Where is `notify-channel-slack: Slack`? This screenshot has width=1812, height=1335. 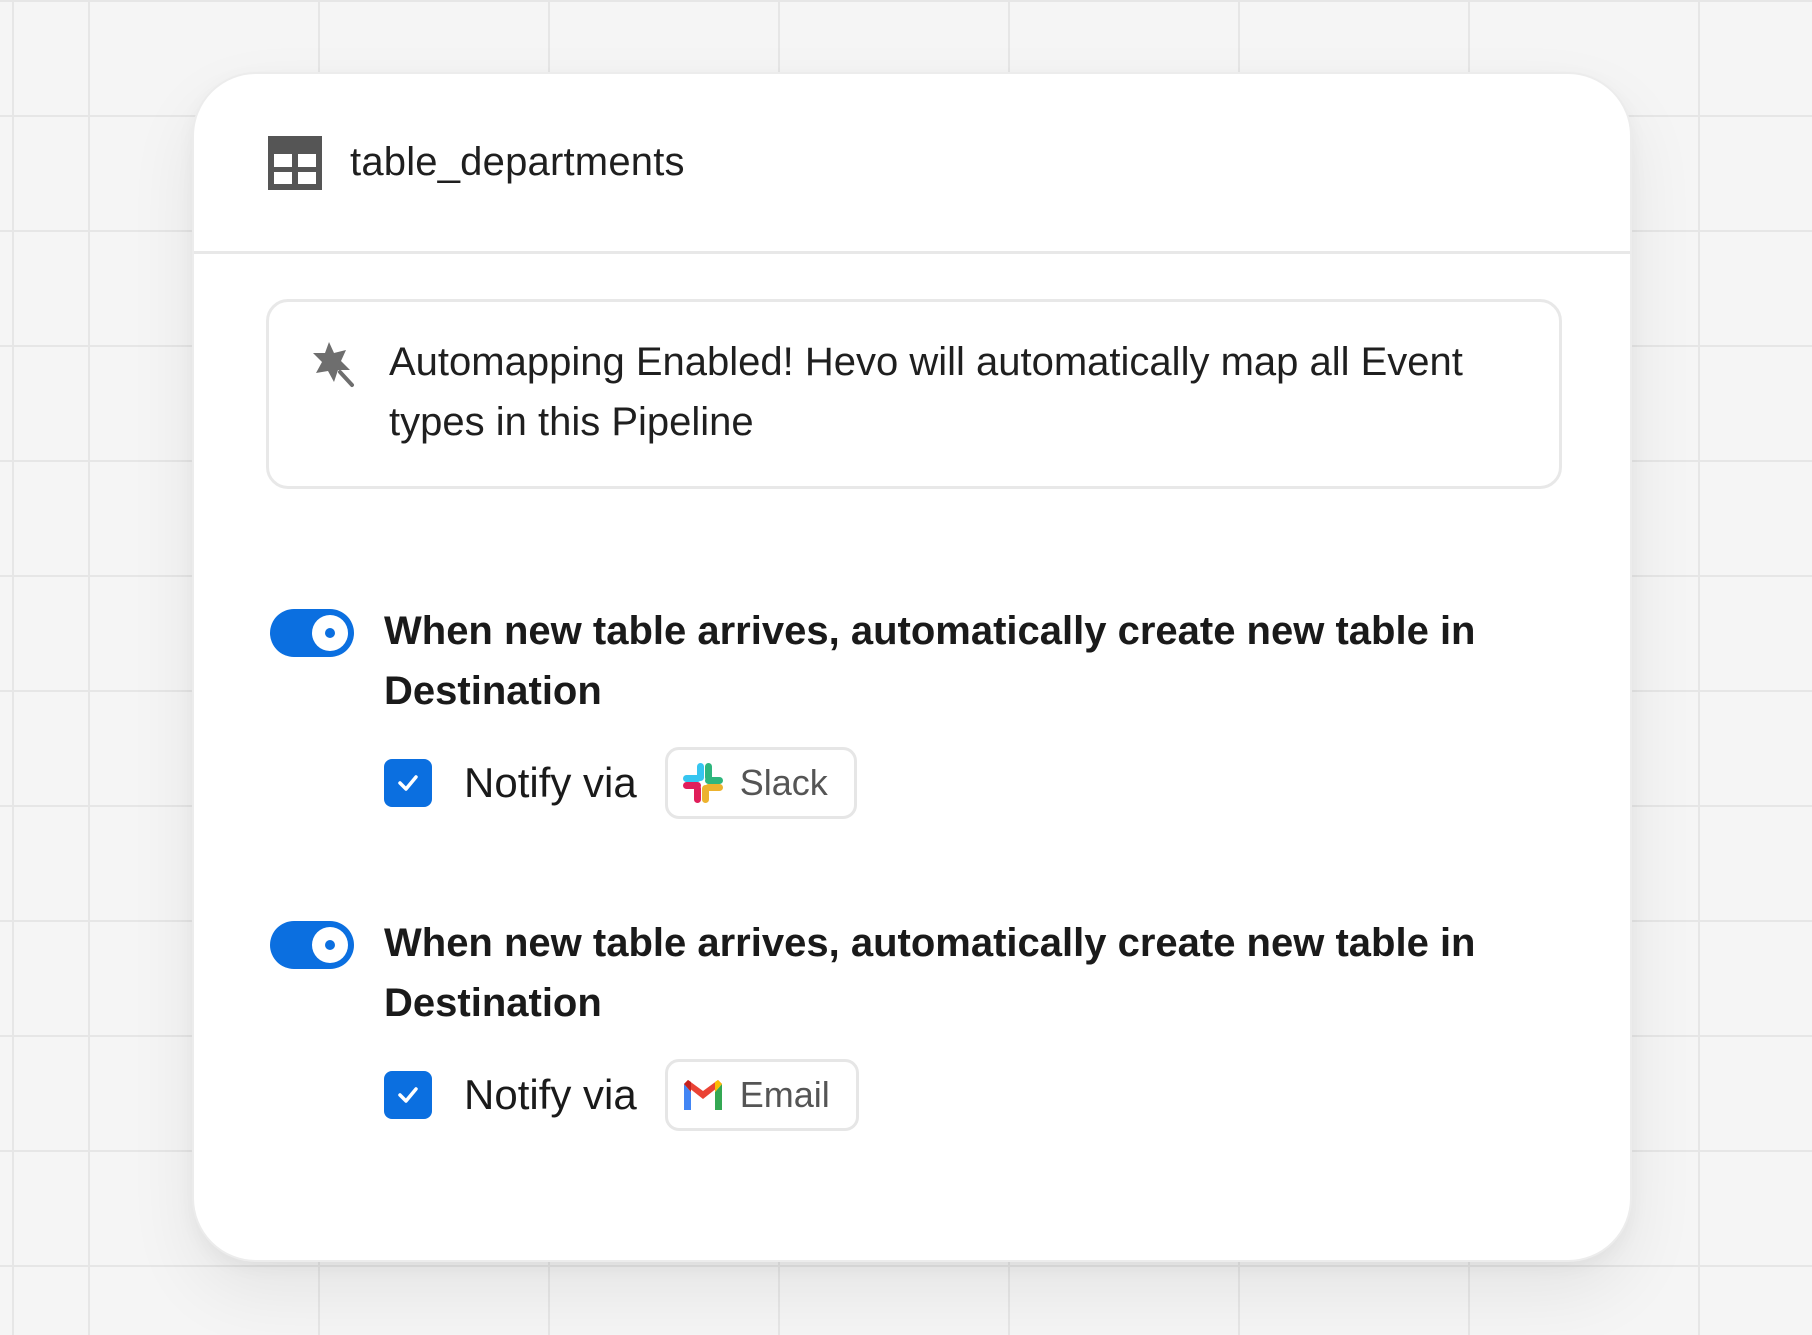
notify-channel-slack: Slack is located at coordinates (760, 783).